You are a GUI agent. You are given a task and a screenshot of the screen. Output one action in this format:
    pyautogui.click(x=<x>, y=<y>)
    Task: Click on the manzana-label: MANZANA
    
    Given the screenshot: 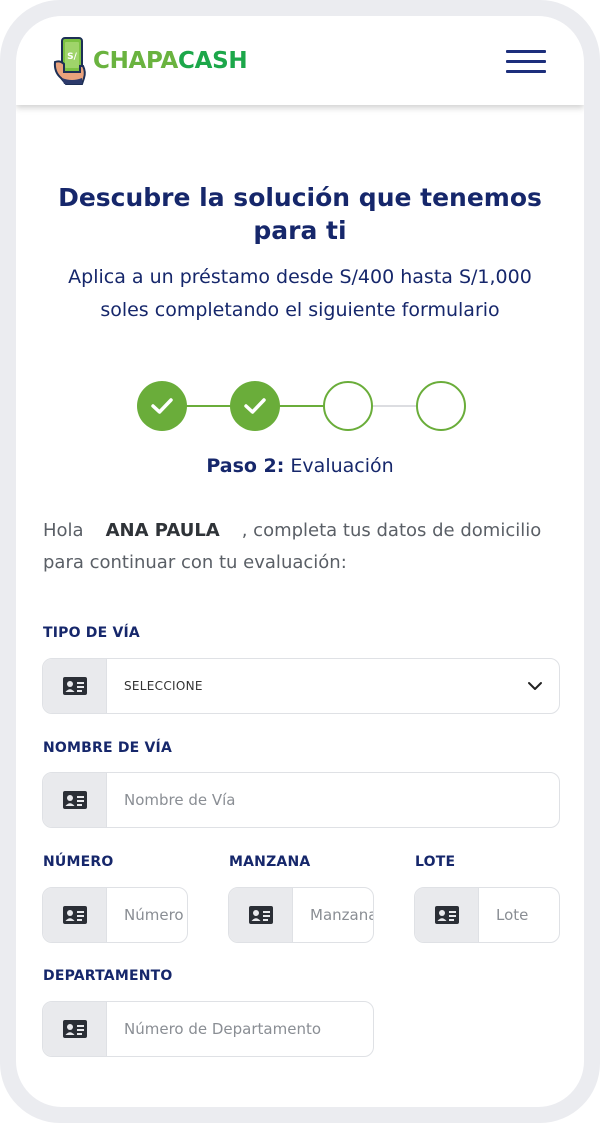 What is the action you would take?
    pyautogui.click(x=270, y=862)
    